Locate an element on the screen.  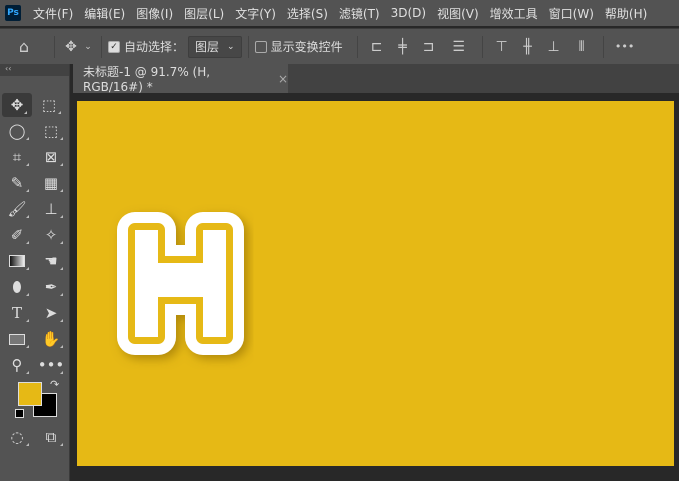
object-select-tool-icon: ⬚ is located at coordinates (51, 131).